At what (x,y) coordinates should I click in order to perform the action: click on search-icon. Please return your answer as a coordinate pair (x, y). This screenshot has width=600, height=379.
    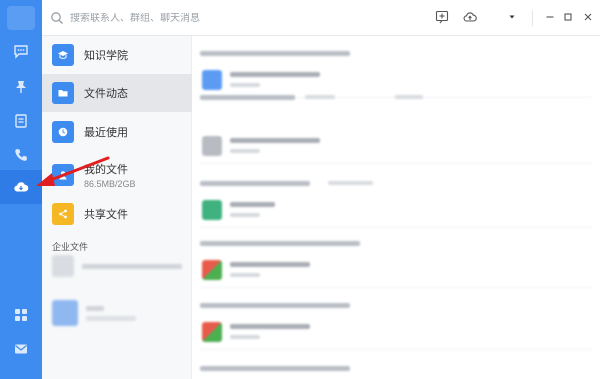
    Looking at the image, I should click on (57, 18).